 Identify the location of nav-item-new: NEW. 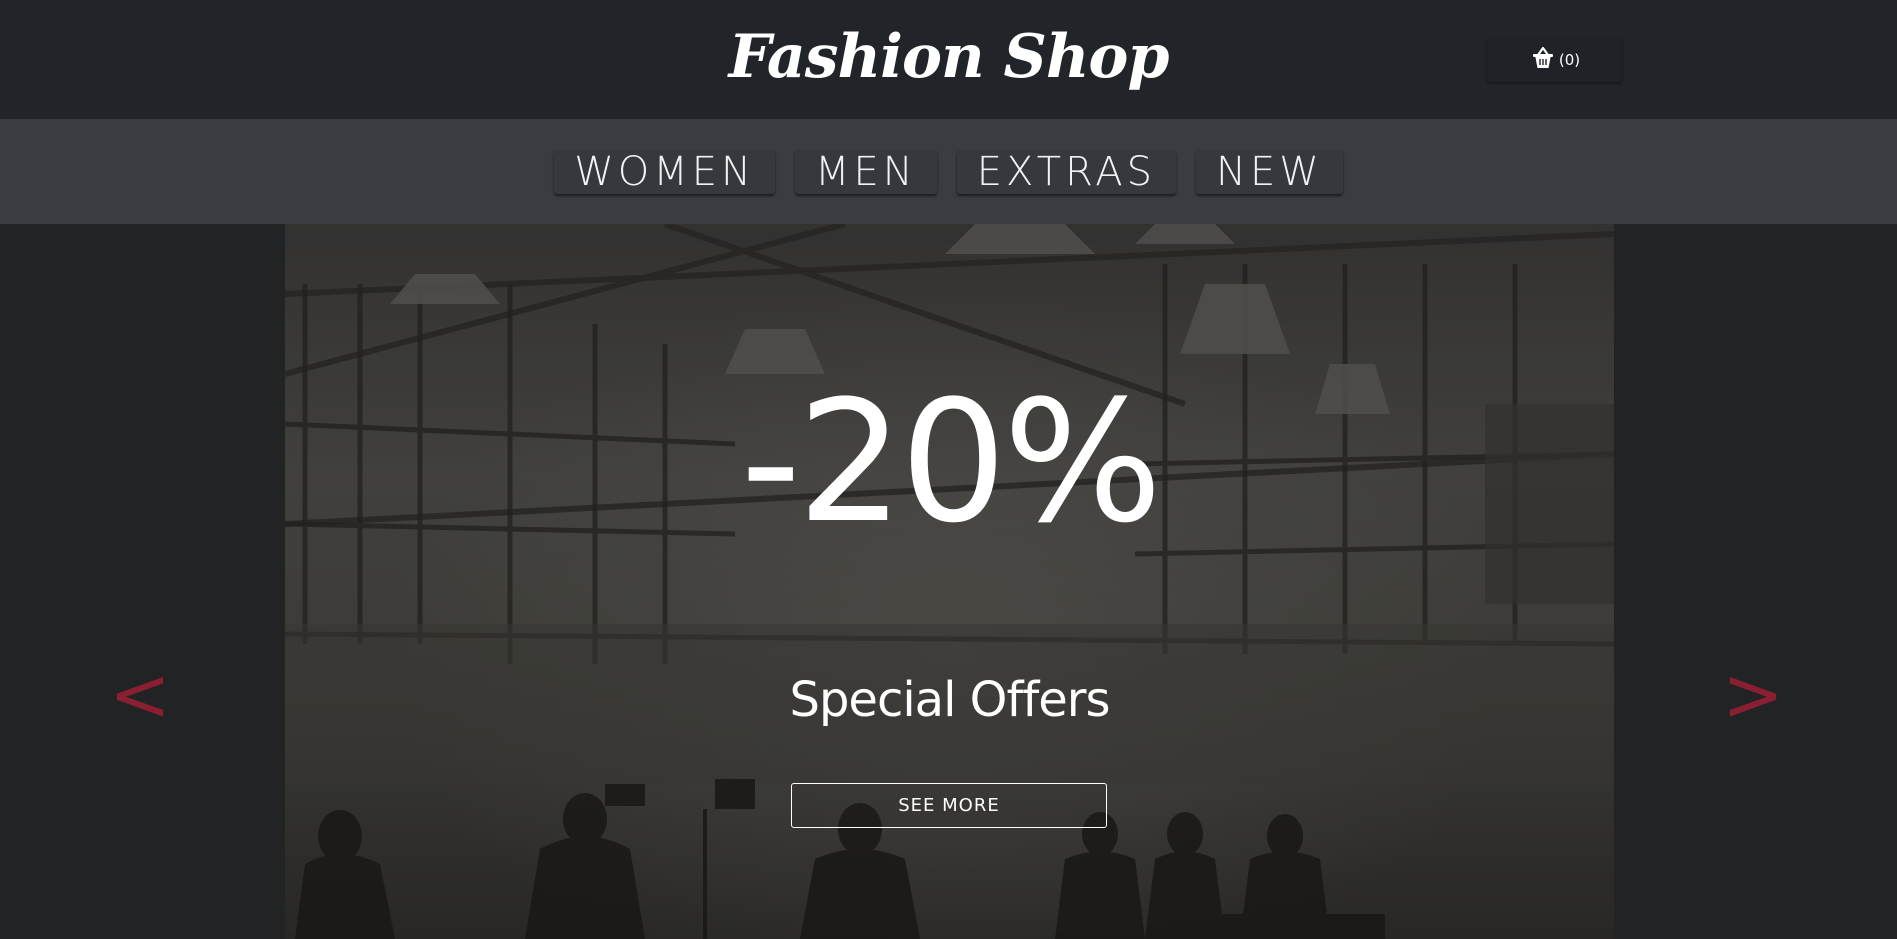
(1269, 171).